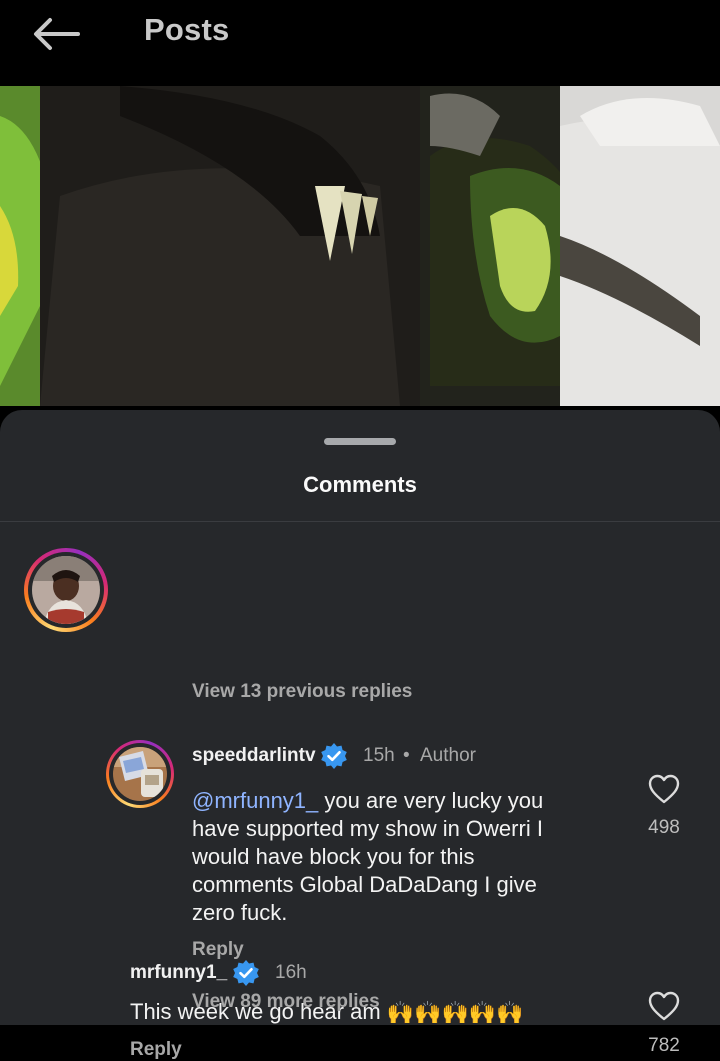 The image size is (720, 1061). What do you see at coordinates (664, 1045) in the screenshot?
I see `like-count: 782` at bounding box center [664, 1045].